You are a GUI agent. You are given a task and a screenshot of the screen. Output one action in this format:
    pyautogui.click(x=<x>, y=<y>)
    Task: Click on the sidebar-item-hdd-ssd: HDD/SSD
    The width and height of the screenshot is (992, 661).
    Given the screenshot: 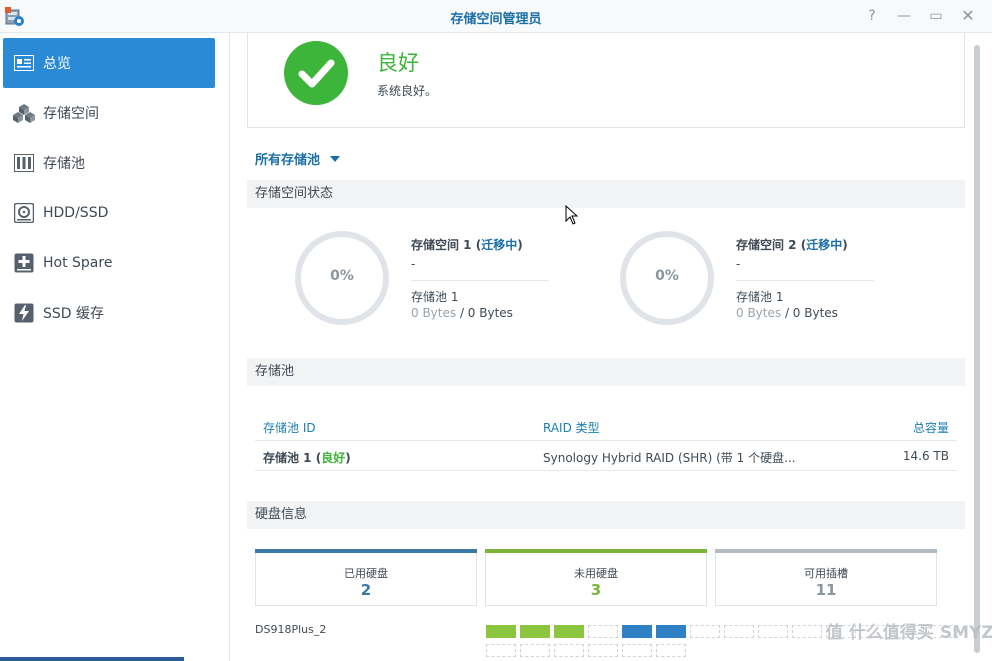 What is the action you would take?
    pyautogui.click(x=109, y=213)
    